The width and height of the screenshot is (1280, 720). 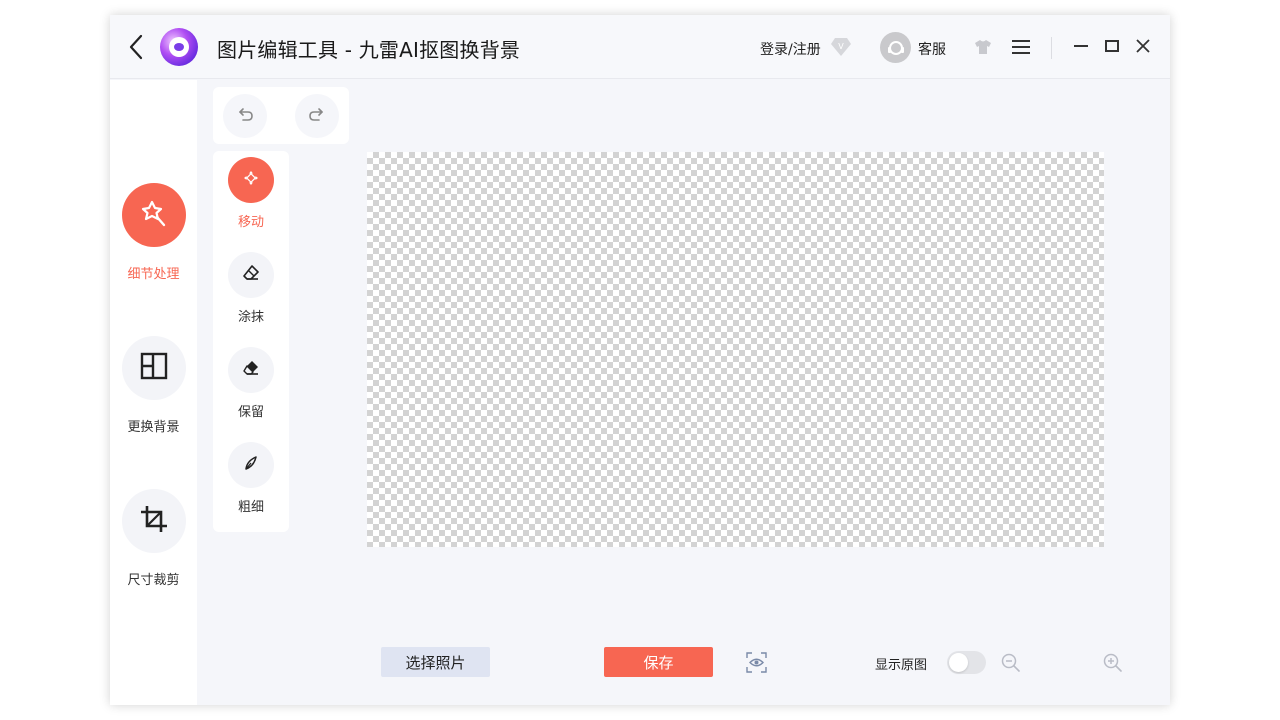 I want to click on history-toolbar, so click(x=281, y=115).